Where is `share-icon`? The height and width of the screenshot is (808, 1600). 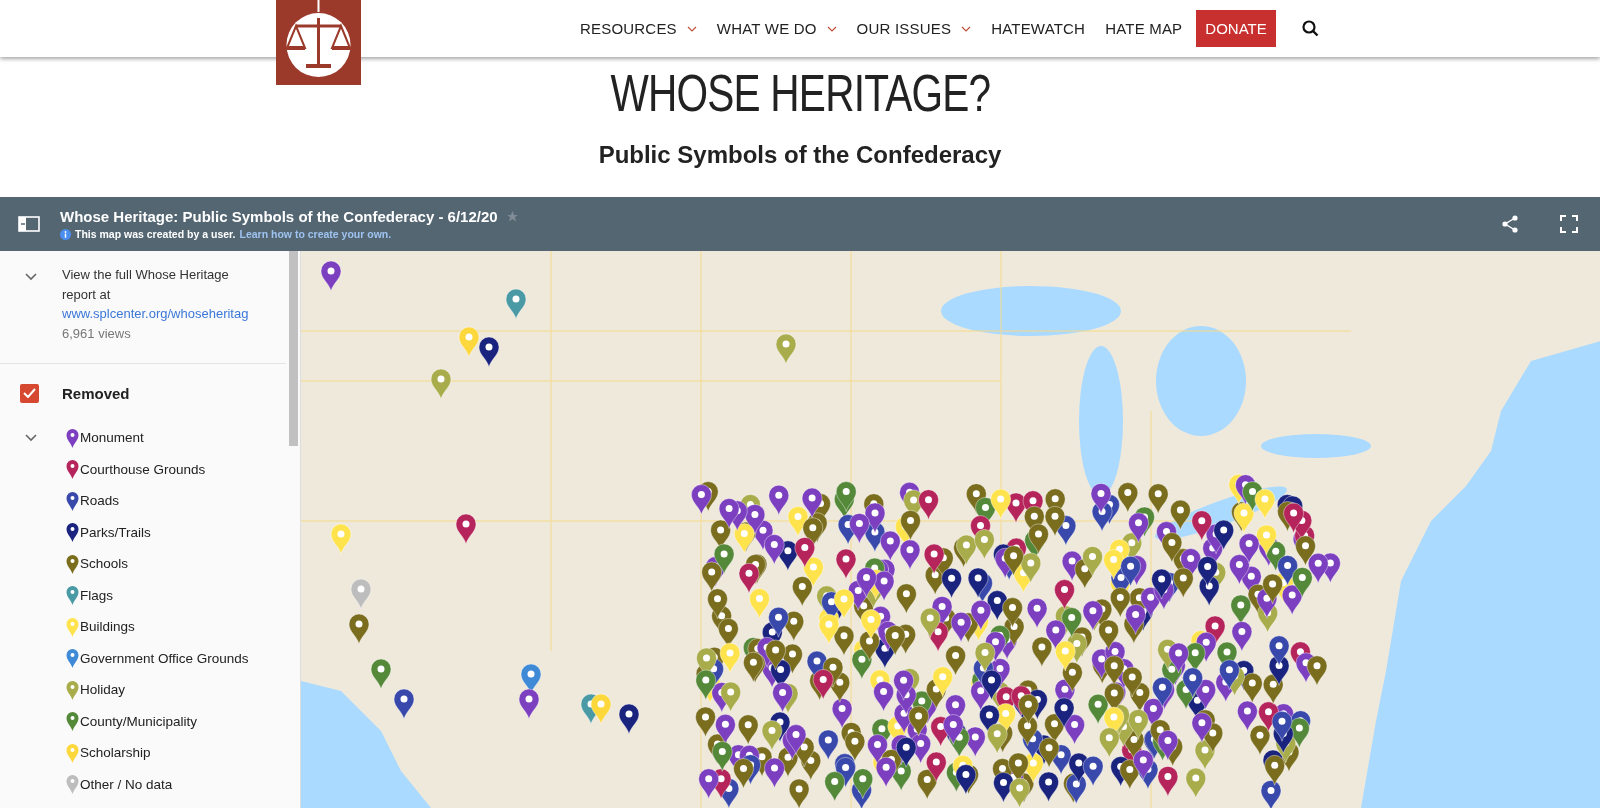 share-icon is located at coordinates (1510, 224).